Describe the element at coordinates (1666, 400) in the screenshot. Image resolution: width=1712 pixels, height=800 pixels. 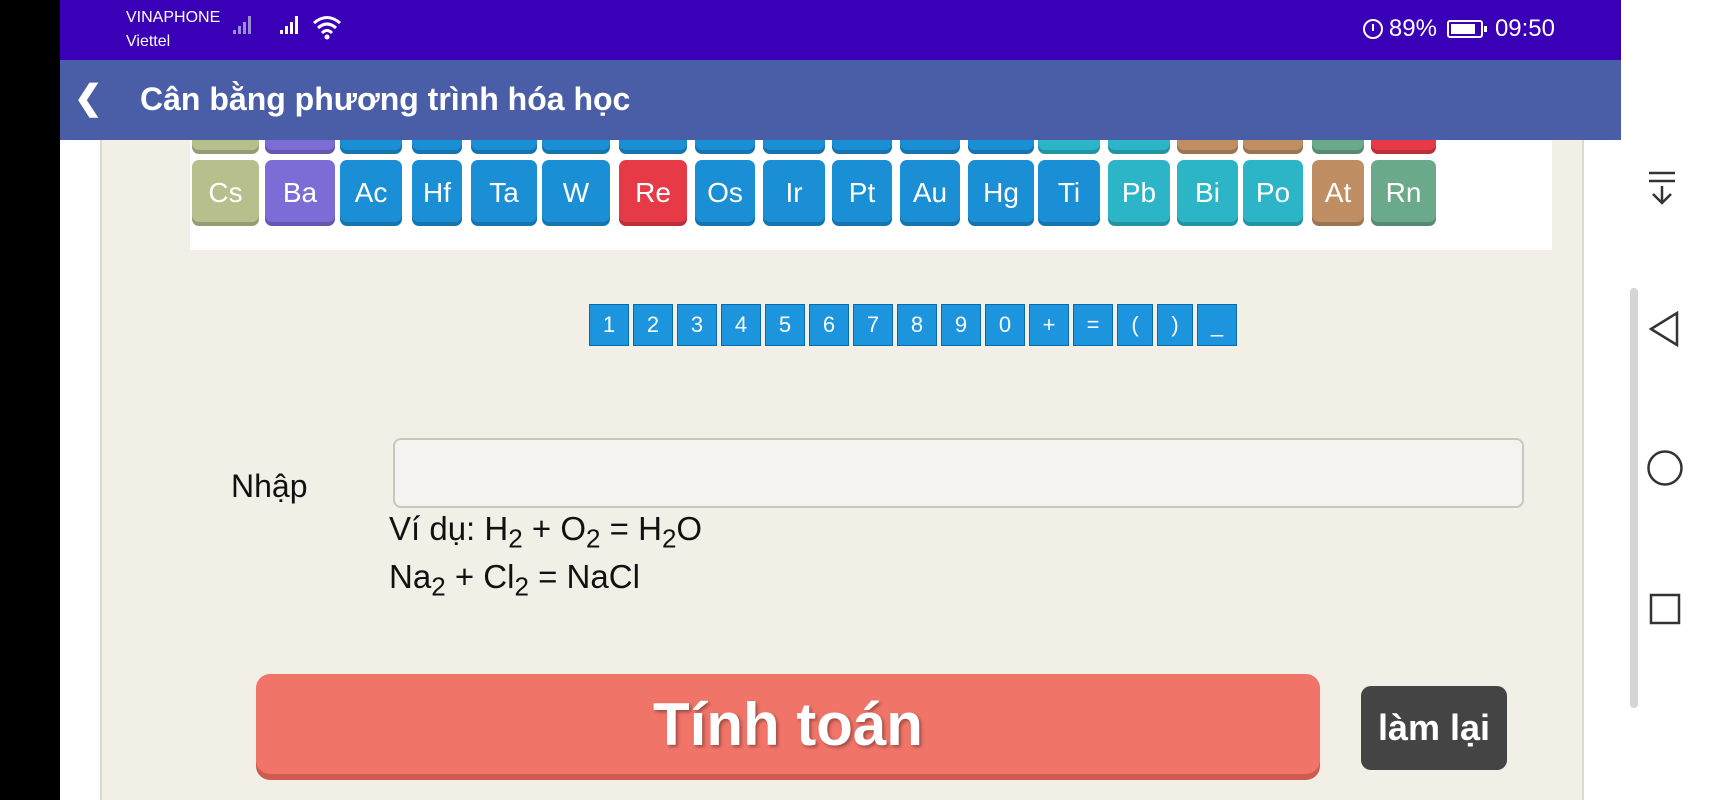
I see `system-nav-bar` at that location.